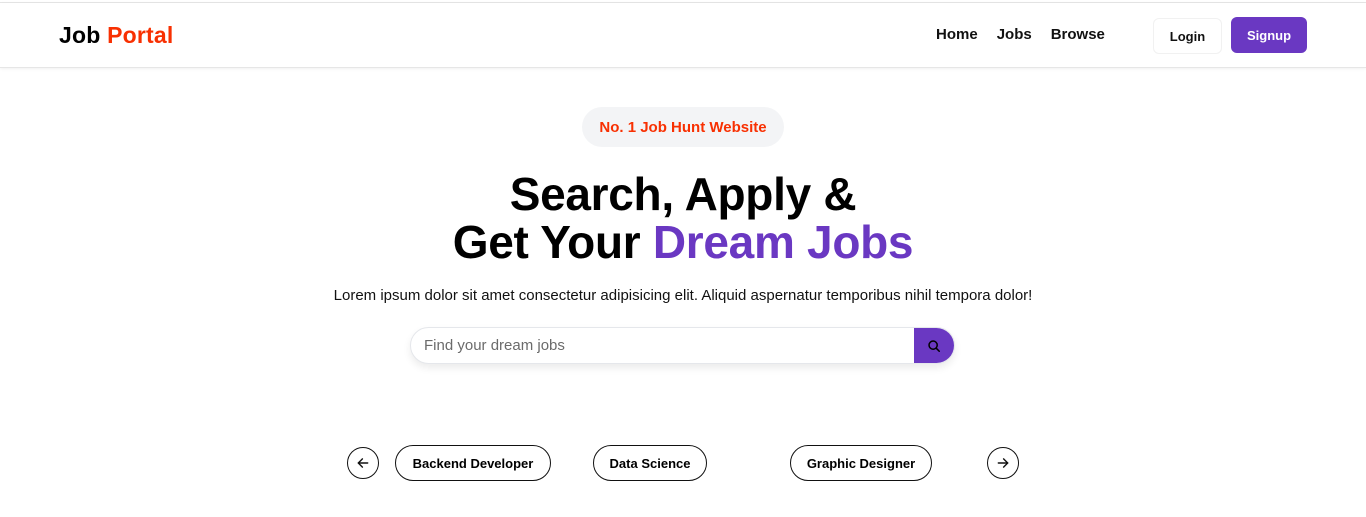 Image resolution: width=1366 pixels, height=517 pixels. What do you see at coordinates (650, 463) in the screenshot?
I see `category-pill: Data Science` at bounding box center [650, 463].